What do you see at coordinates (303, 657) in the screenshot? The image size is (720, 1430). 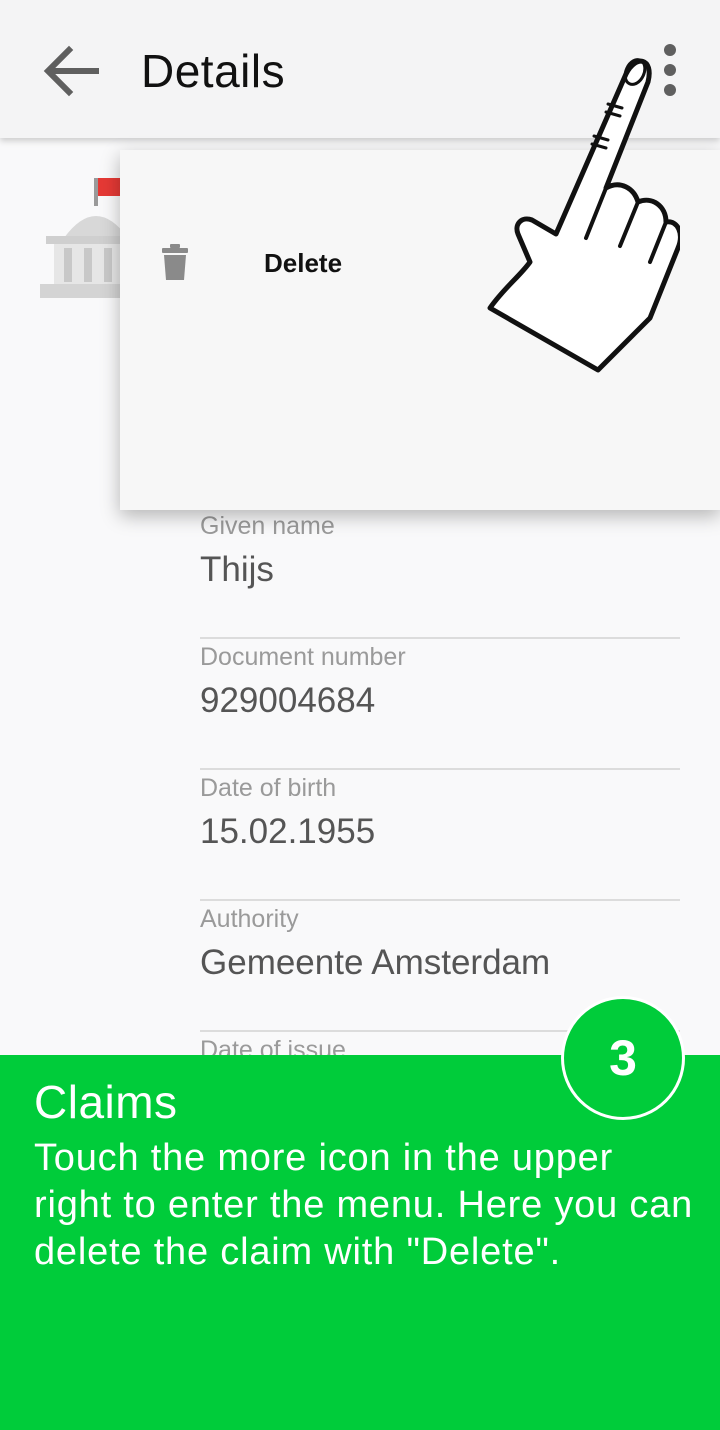 I see `field-label: Document number` at bounding box center [303, 657].